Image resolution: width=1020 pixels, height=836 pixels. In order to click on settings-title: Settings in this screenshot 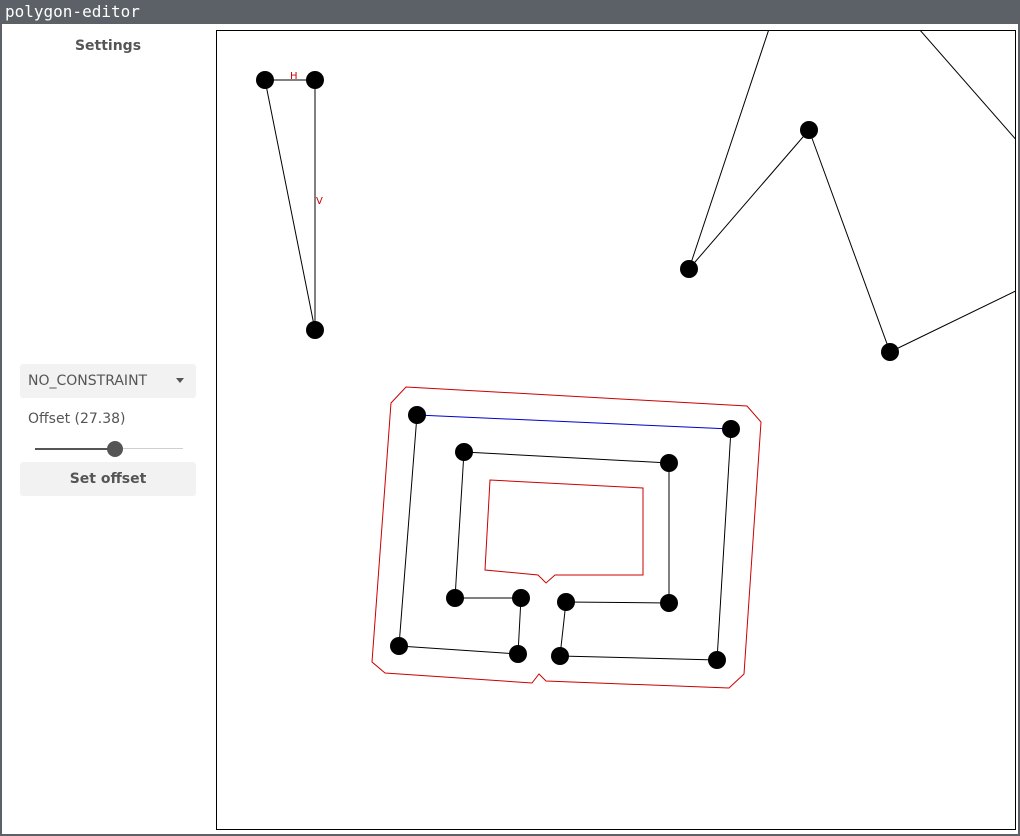, I will do `click(108, 46)`.